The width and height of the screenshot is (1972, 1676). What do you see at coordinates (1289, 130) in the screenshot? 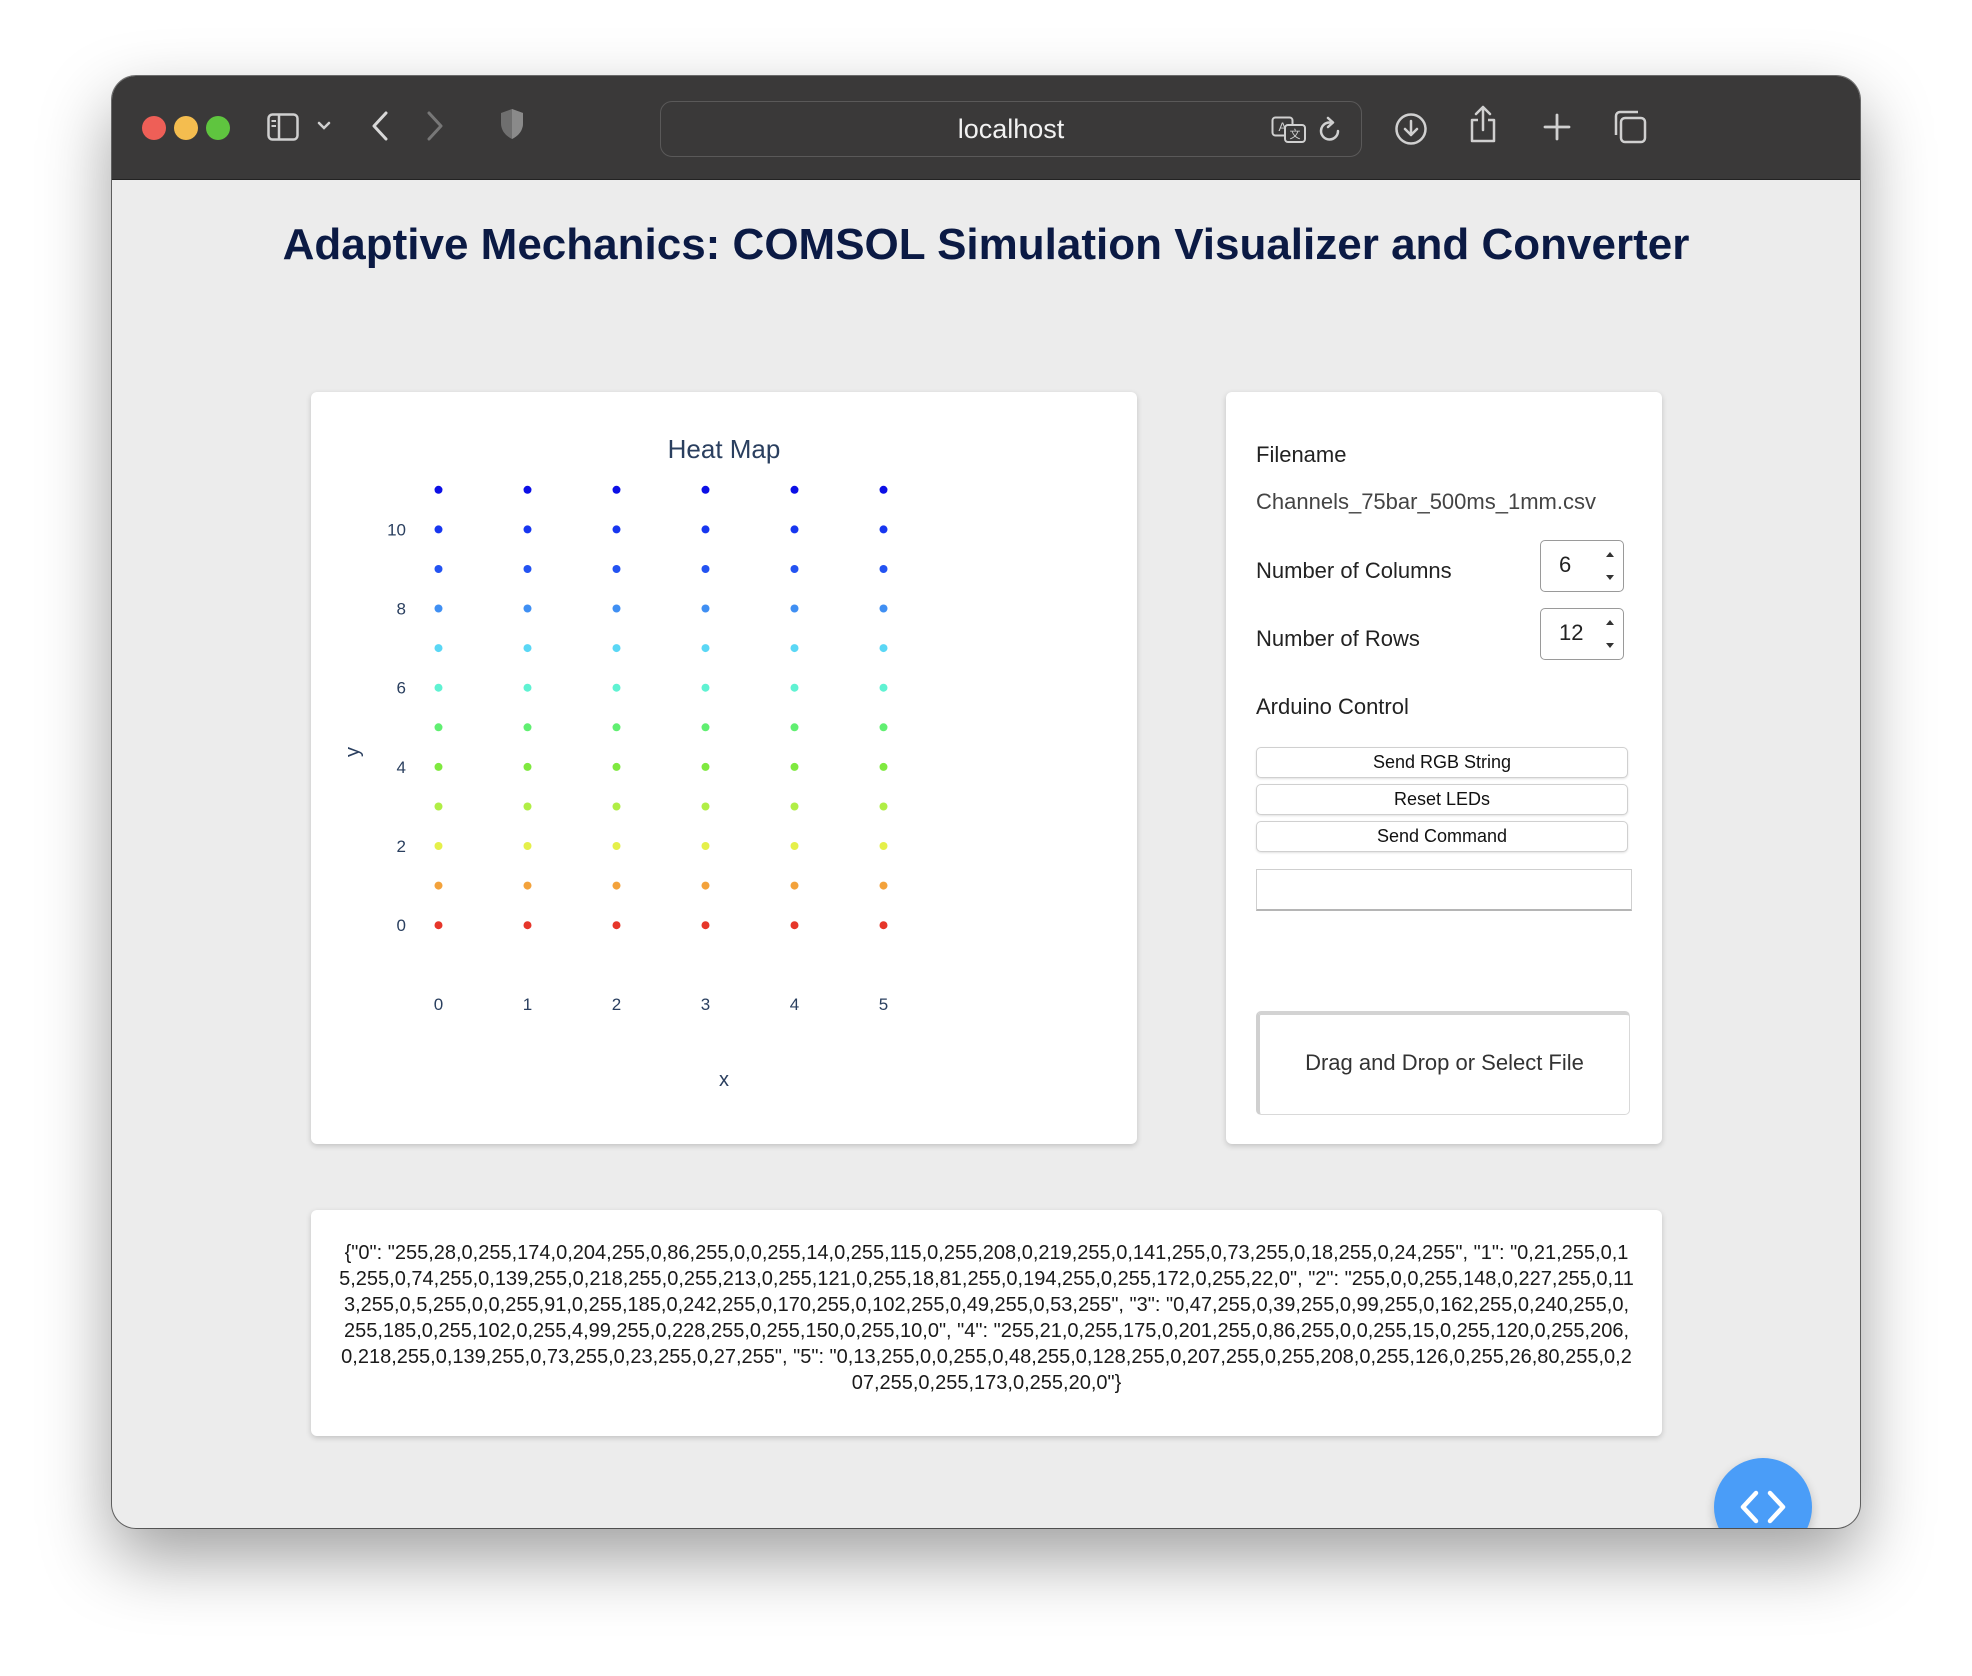
I see `translate-icon: A 文` at bounding box center [1289, 130].